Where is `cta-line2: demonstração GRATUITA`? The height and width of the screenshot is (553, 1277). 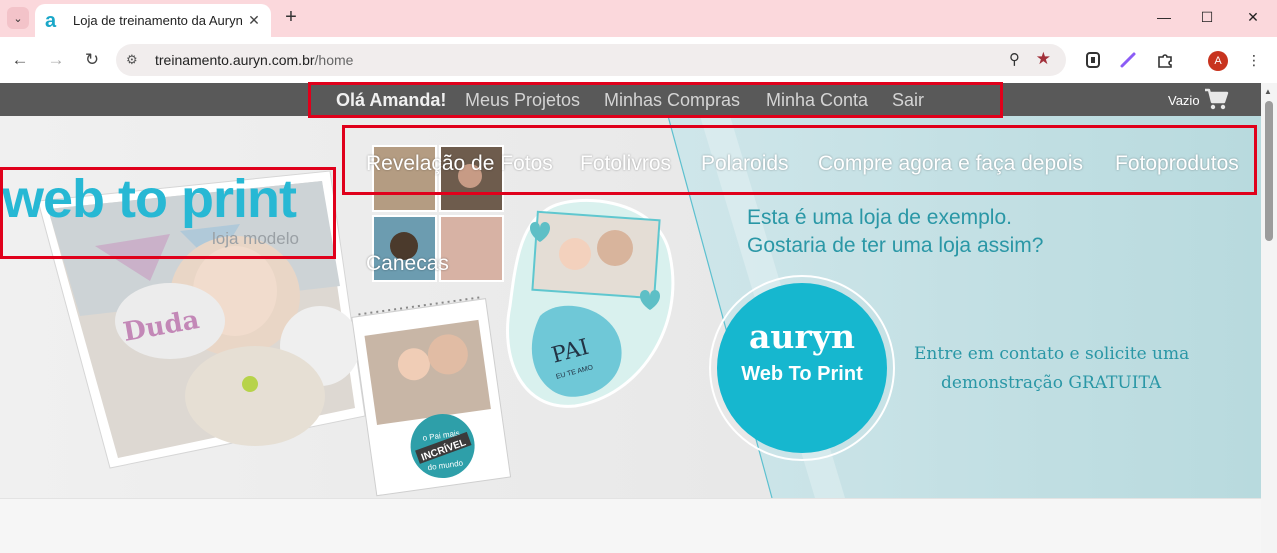 cta-line2: demonstração GRATUITA is located at coordinates (1051, 383).